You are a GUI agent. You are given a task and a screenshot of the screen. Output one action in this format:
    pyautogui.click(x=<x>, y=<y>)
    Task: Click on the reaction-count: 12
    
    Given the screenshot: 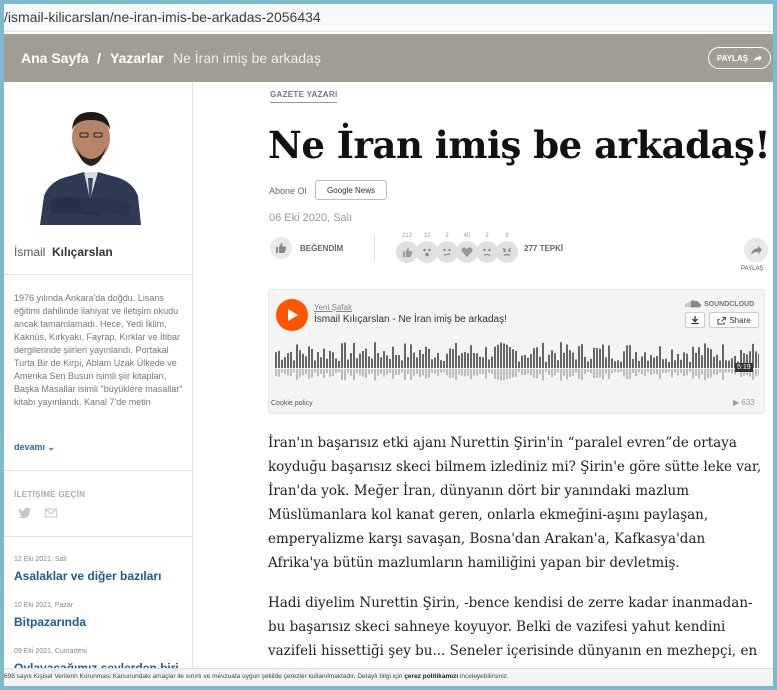 What is the action you would take?
    pyautogui.click(x=427, y=236)
    